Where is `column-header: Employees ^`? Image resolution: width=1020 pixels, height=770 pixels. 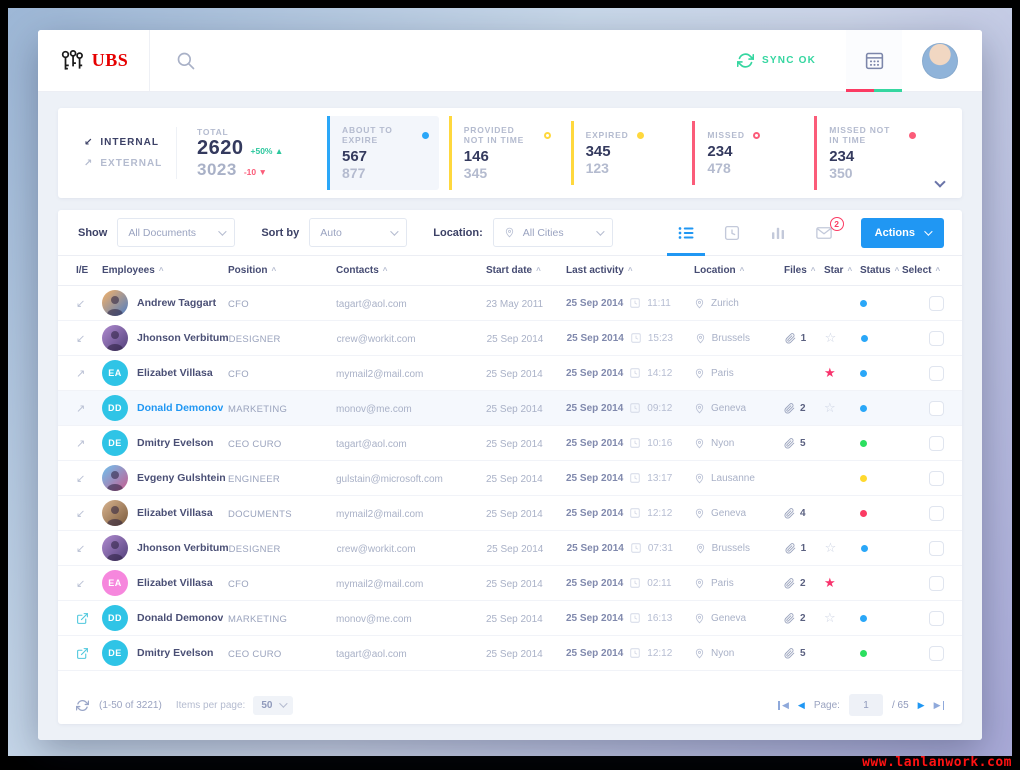
column-header: Employees ^ is located at coordinates (132, 270).